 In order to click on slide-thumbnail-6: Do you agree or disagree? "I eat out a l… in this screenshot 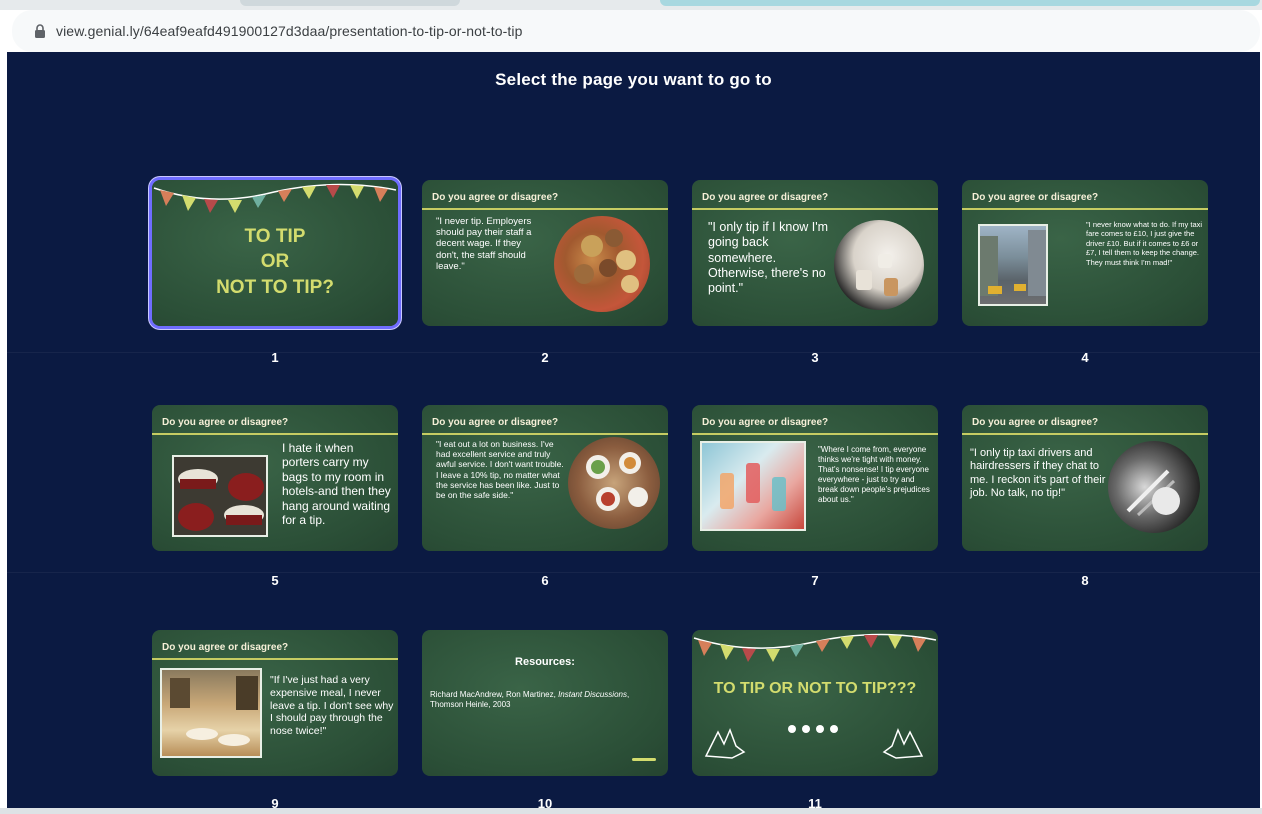, I will do `click(545, 478)`.